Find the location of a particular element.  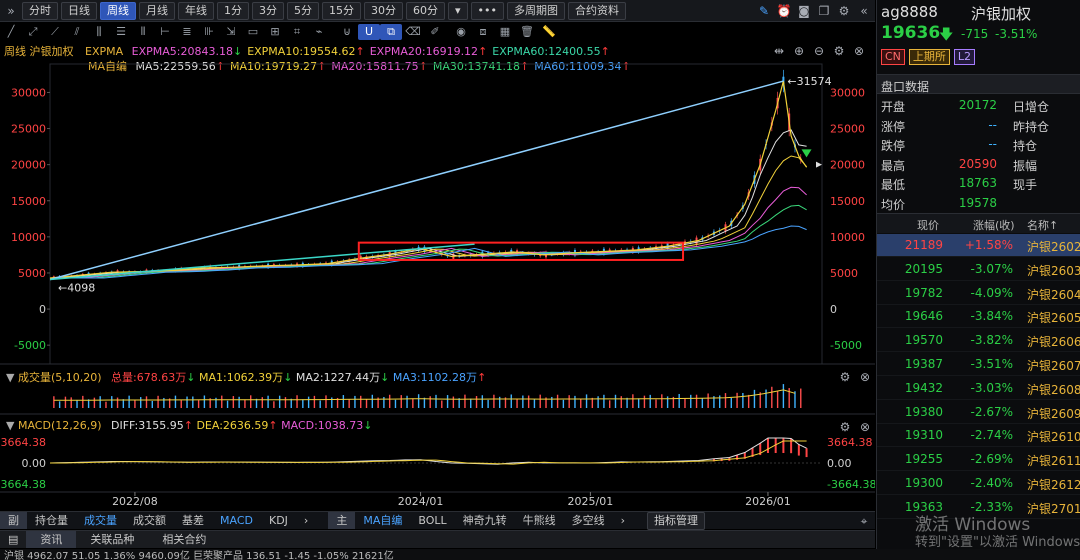

contract-price: 19387 is located at coordinates (923, 364).